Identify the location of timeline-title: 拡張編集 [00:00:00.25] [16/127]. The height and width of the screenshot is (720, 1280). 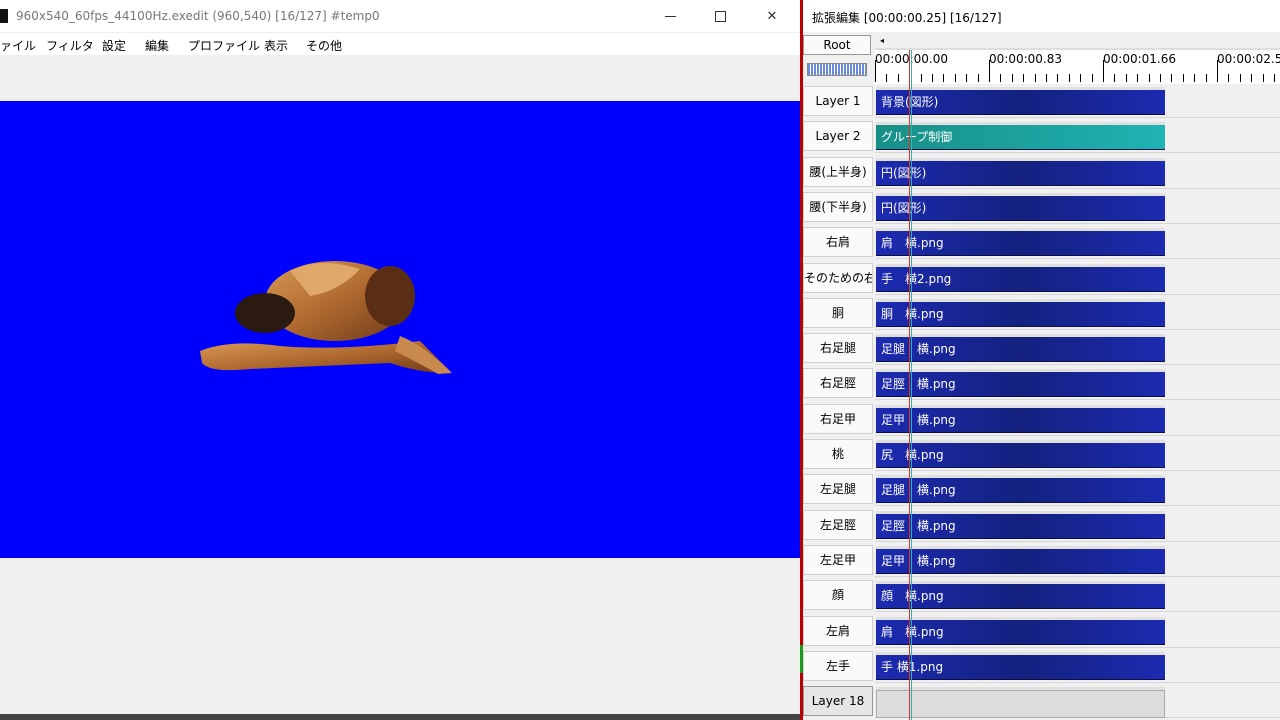
(907, 18).